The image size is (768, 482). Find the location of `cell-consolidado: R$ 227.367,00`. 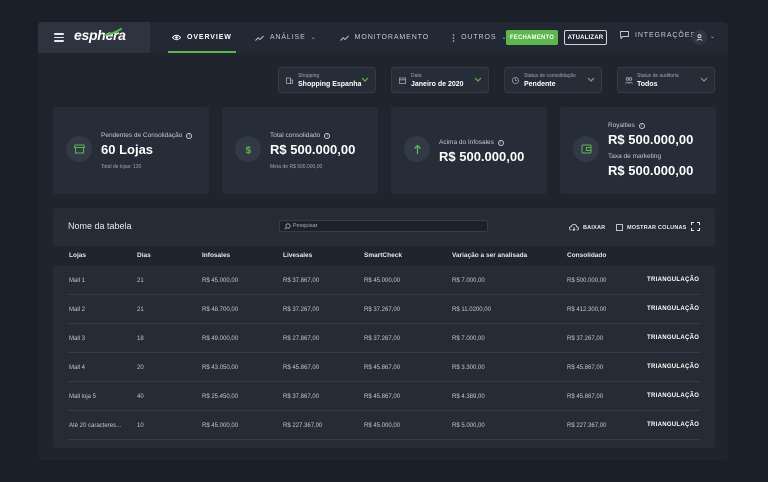

cell-consolidado: R$ 227.367,00 is located at coordinates (587, 426).